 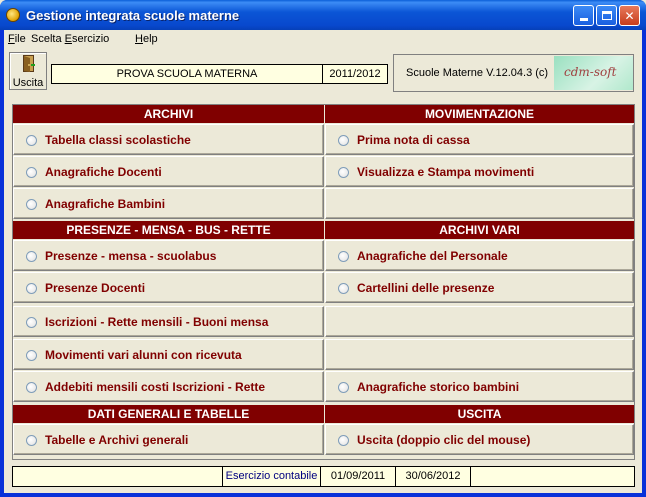 I want to click on minimize-button, so click(x=583, y=15).